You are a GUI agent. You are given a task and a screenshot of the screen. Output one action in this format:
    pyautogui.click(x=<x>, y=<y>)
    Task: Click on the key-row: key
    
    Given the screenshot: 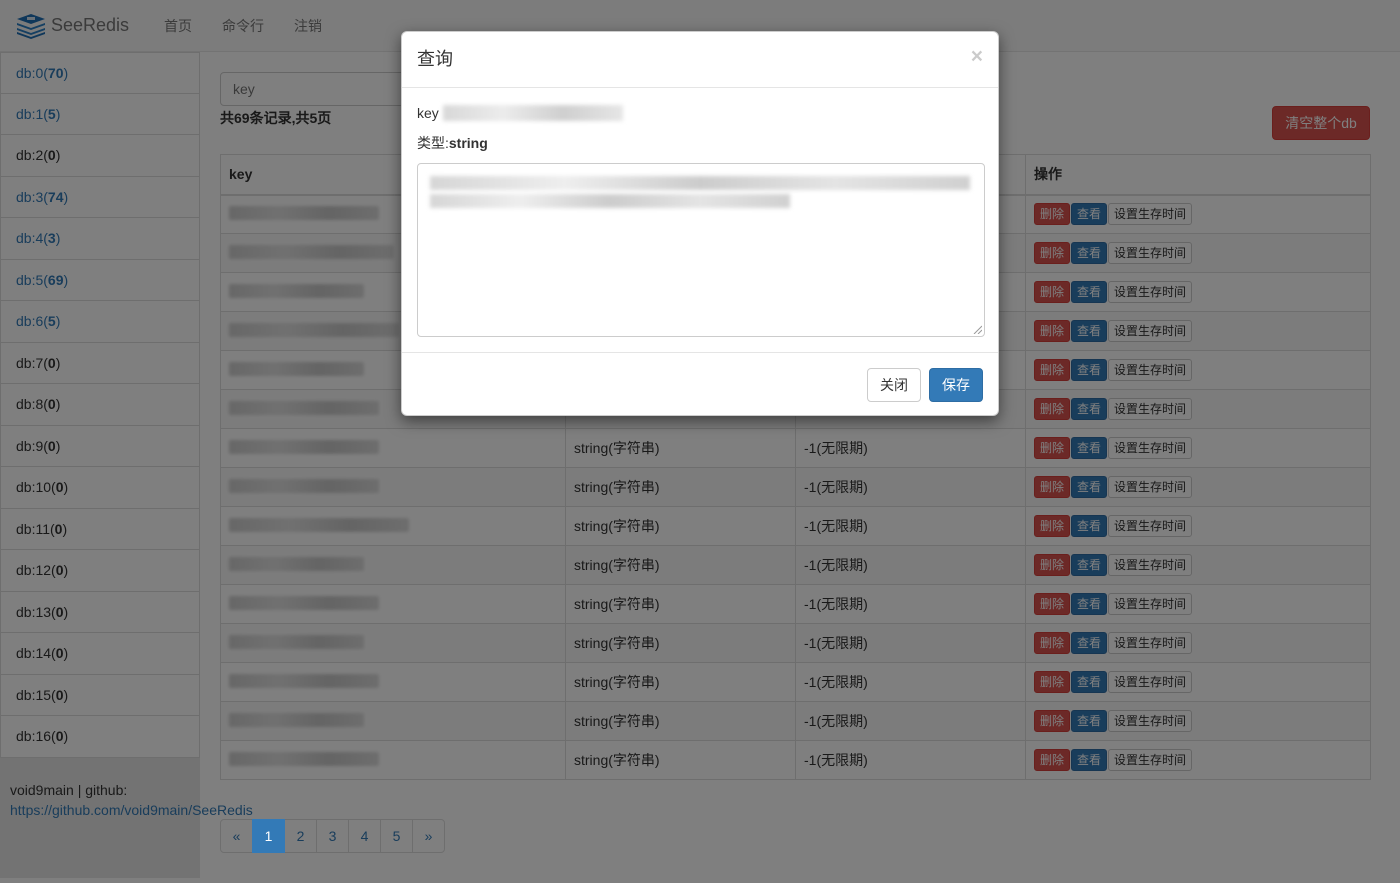 What is the action you would take?
    pyautogui.click(x=700, y=113)
    